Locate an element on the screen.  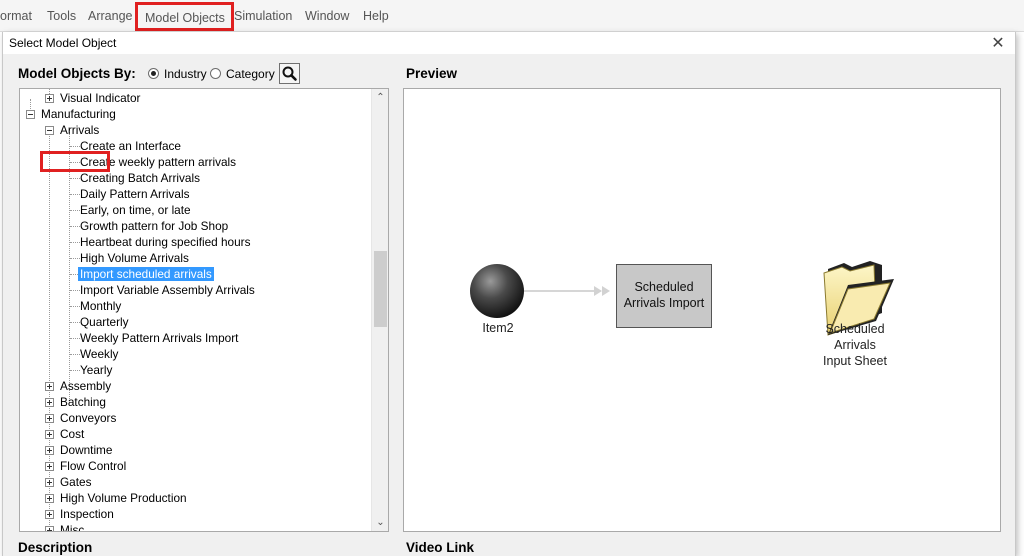
folder-label-line2: Arrivals is located at coordinates (855, 345).